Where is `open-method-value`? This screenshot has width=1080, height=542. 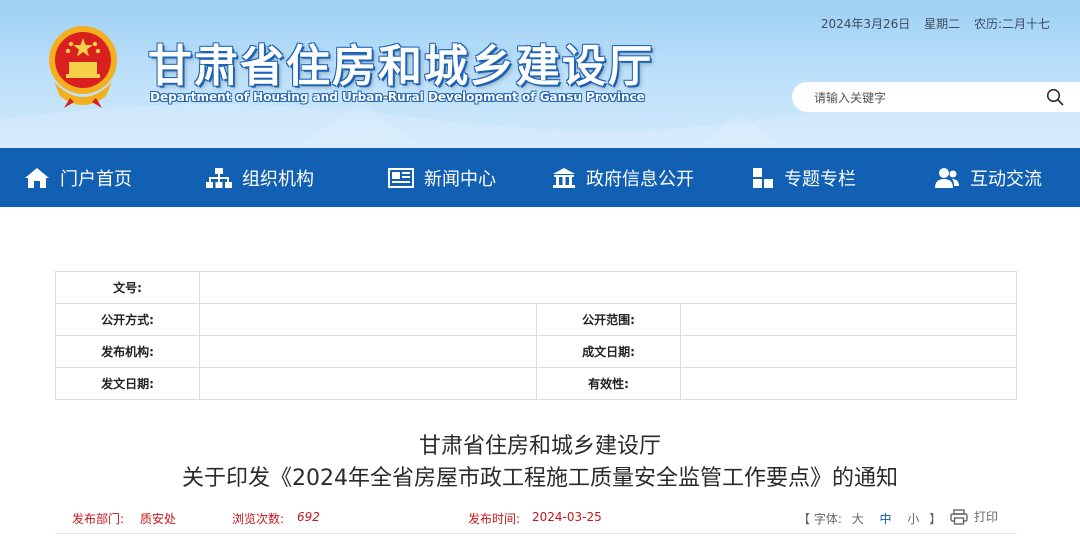 open-method-value is located at coordinates (368, 319).